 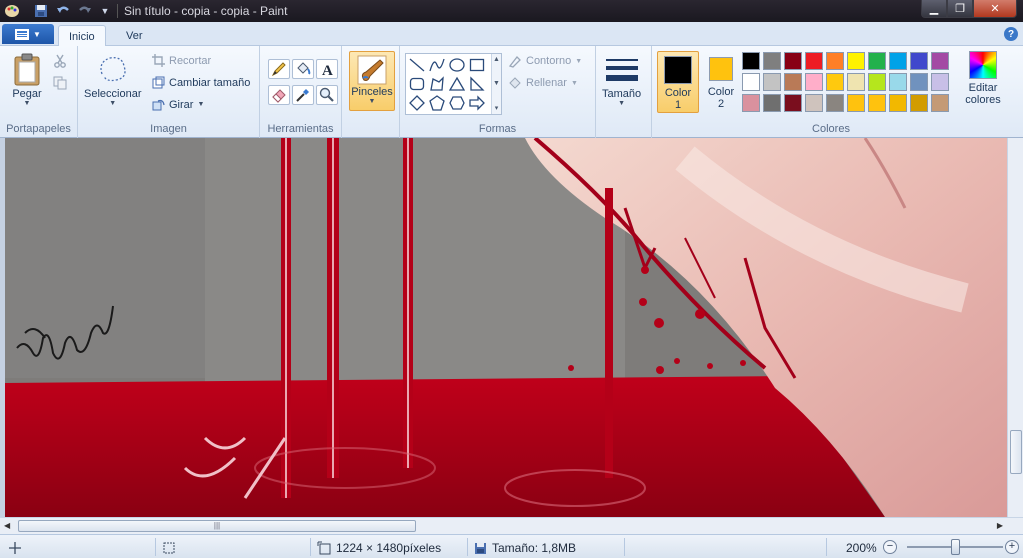 I want to click on shapes-scrollbar: ▲ ▼ ▾, so click(x=496, y=84).